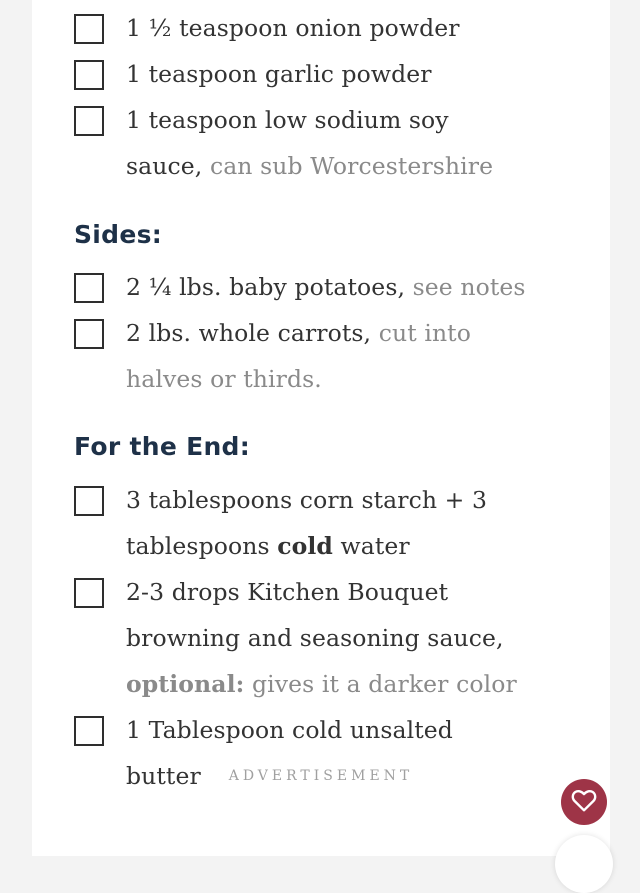 This screenshot has width=640, height=893. What do you see at coordinates (162, 446) in the screenshot?
I see `section-heading-for-the-end: For the End:` at bounding box center [162, 446].